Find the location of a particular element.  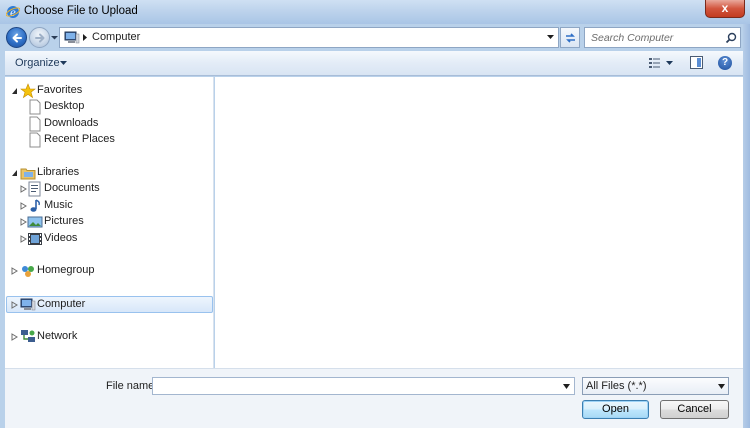

help-icon: ? is located at coordinates (725, 63).